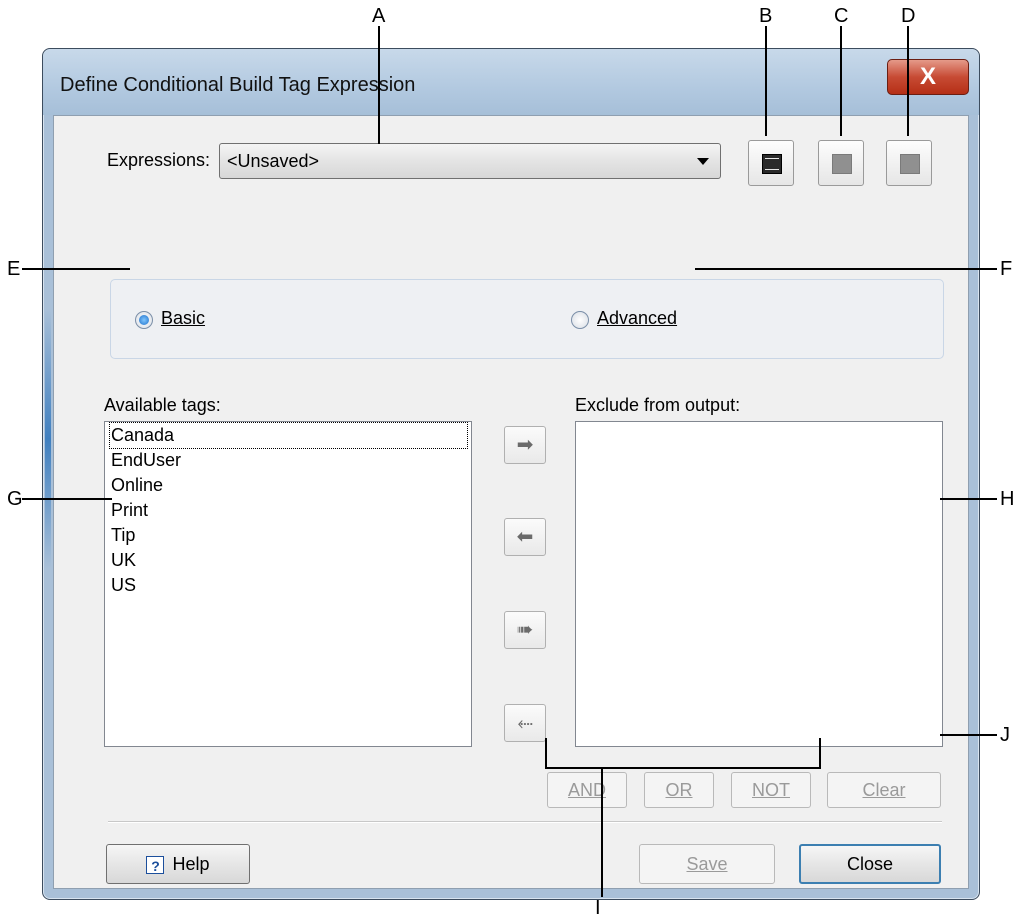 This screenshot has height=920, width=1021. What do you see at coordinates (637, 318) in the screenshot?
I see `advanced-label: Advanced` at bounding box center [637, 318].